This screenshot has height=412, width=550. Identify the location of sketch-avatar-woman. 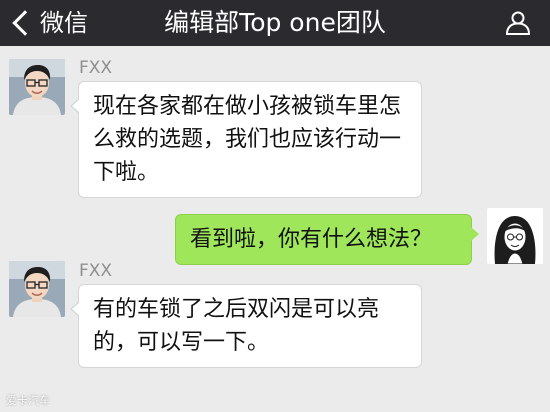
(515, 236).